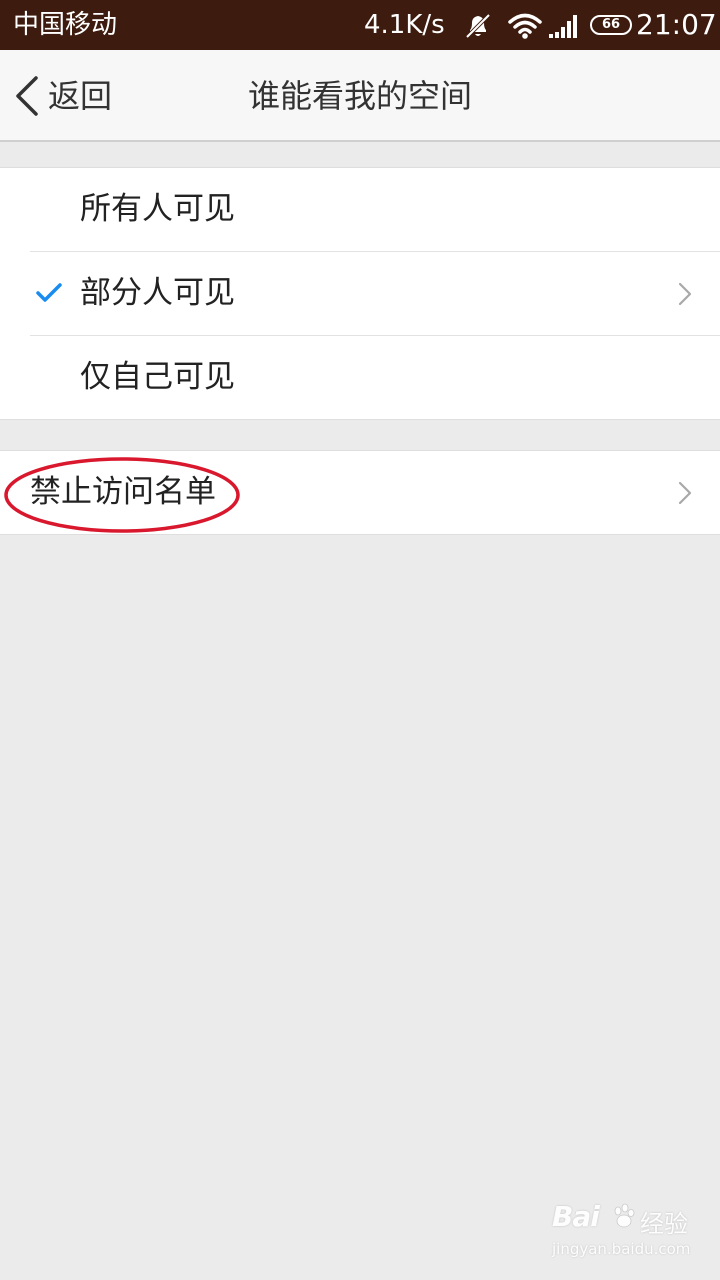 Image resolution: width=720 pixels, height=1280 pixels. I want to click on watermark-logo: Bai, so click(576, 1216).